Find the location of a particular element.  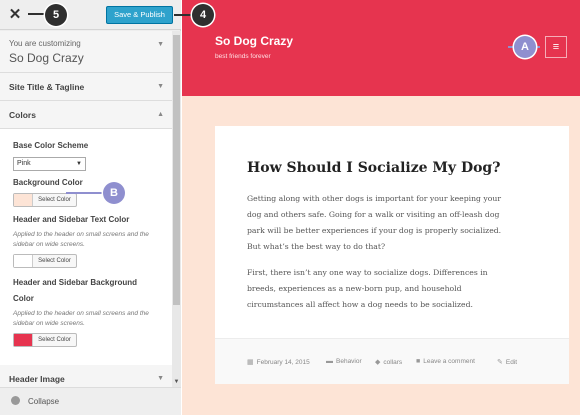

post-comment: ■ Leave a comment is located at coordinates (445, 361).